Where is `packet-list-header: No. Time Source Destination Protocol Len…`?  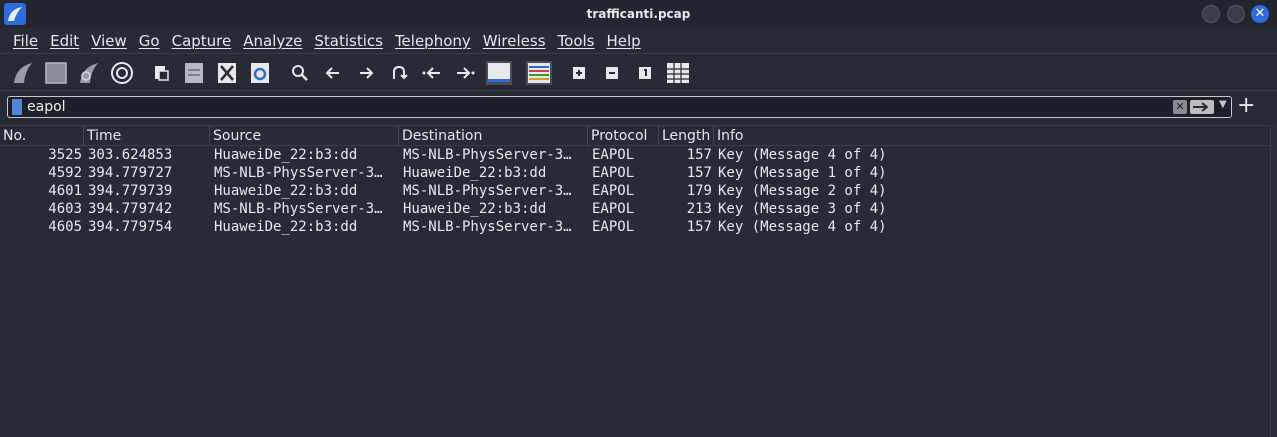 packet-list-header: No. Time Source Destination Protocol Len… is located at coordinates (635, 135).